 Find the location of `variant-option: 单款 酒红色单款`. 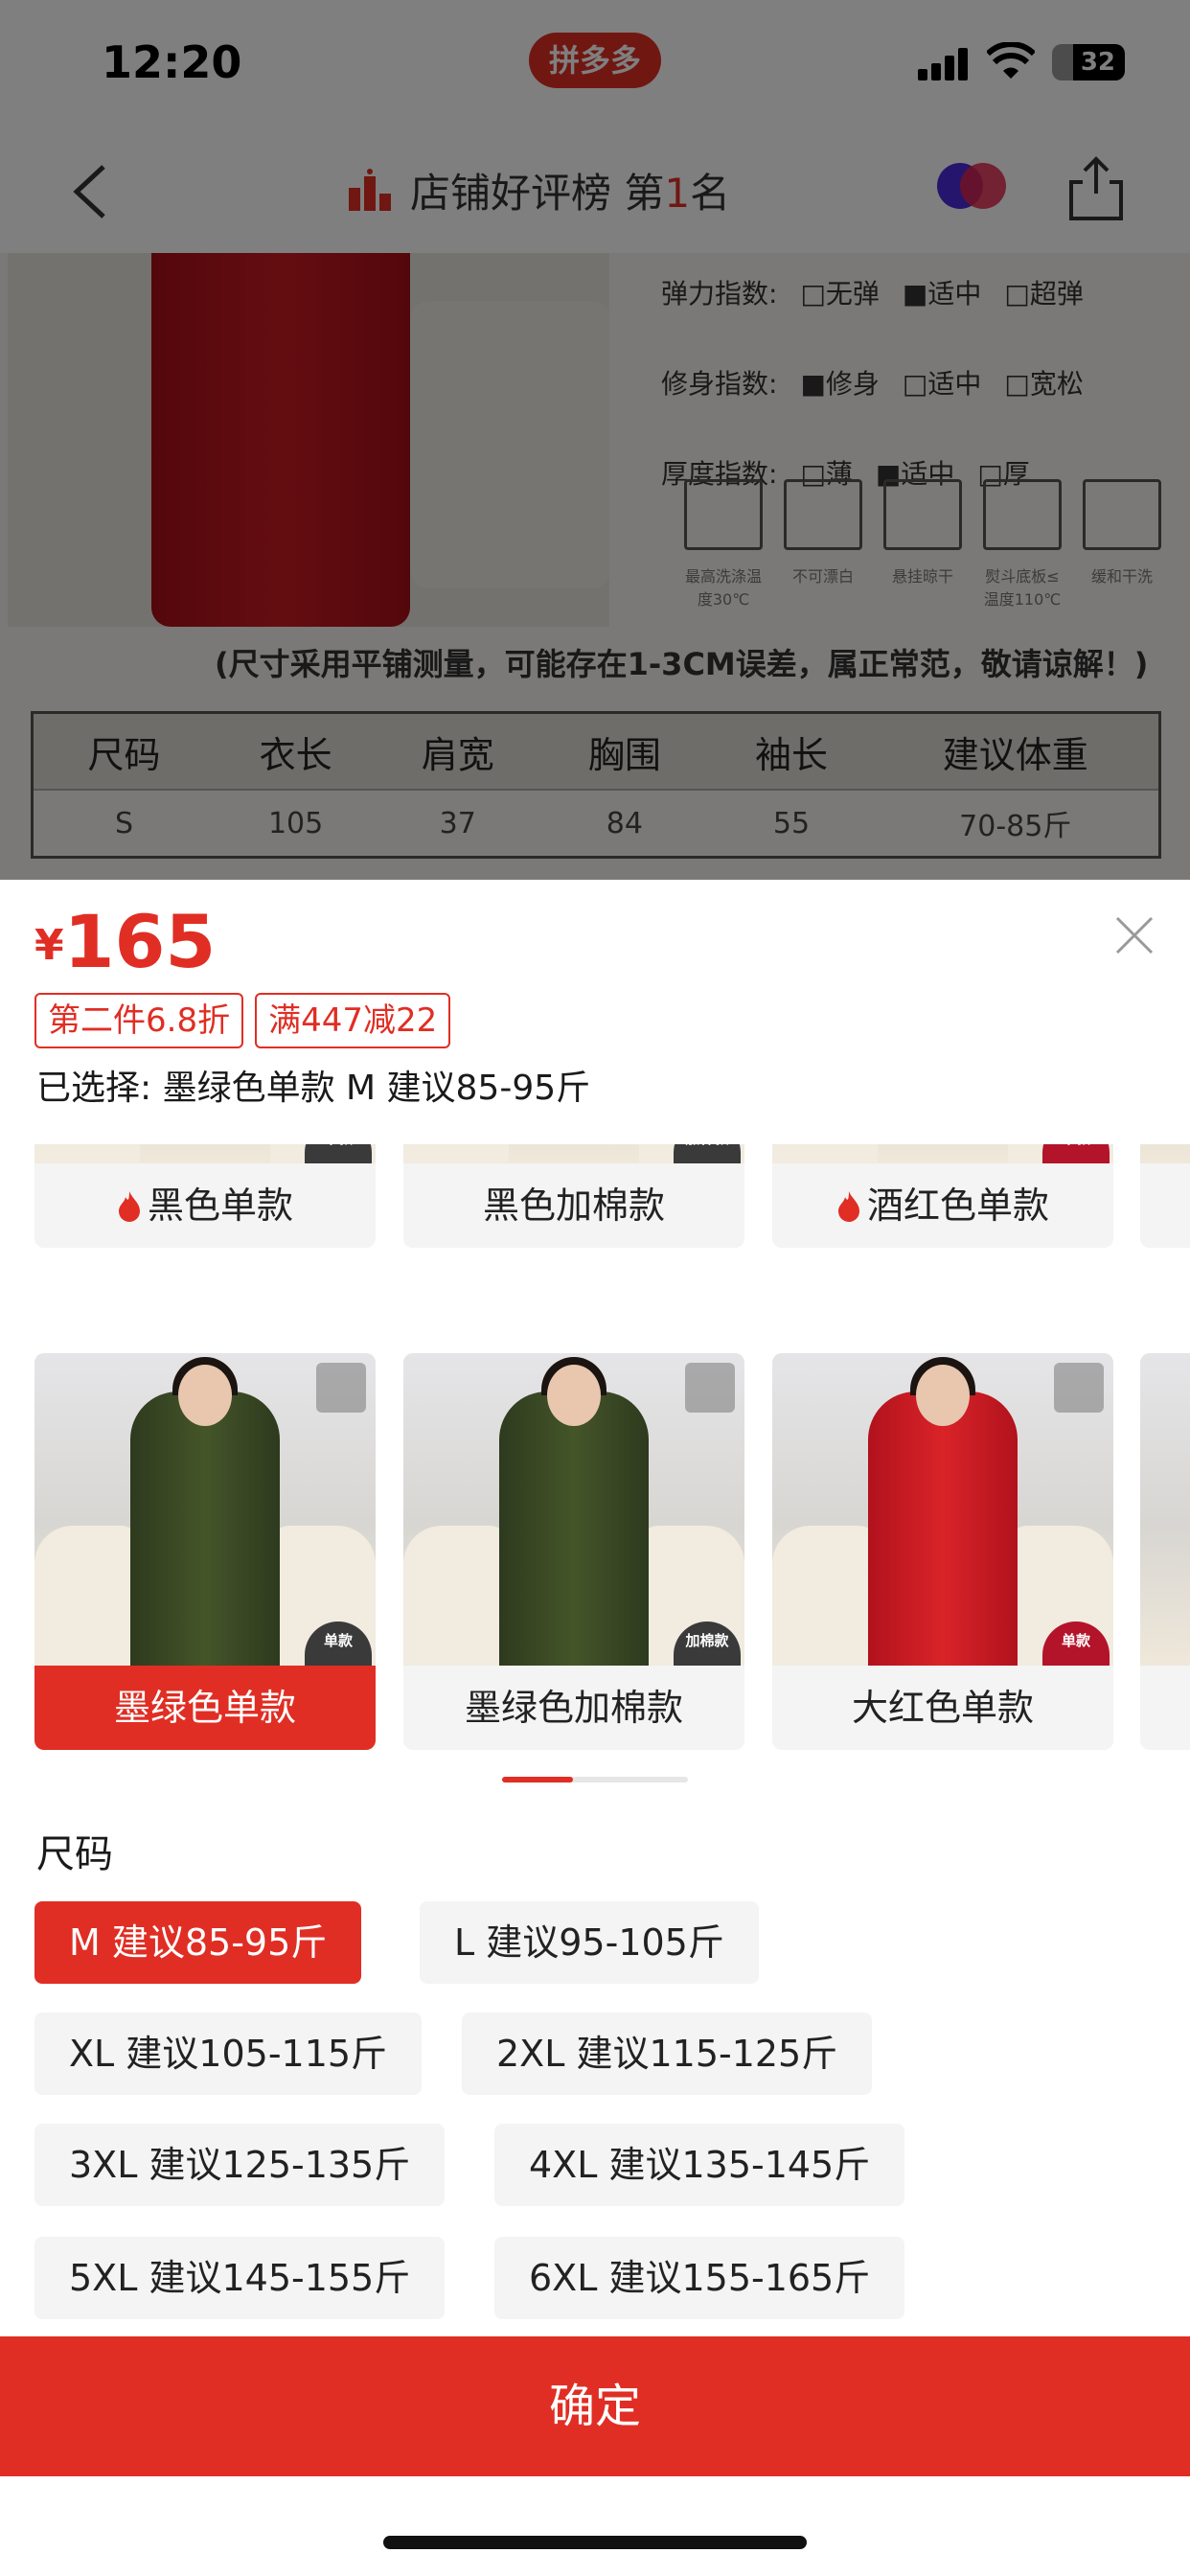

variant-option: 单款 酒红色单款 is located at coordinates (943, 1196).